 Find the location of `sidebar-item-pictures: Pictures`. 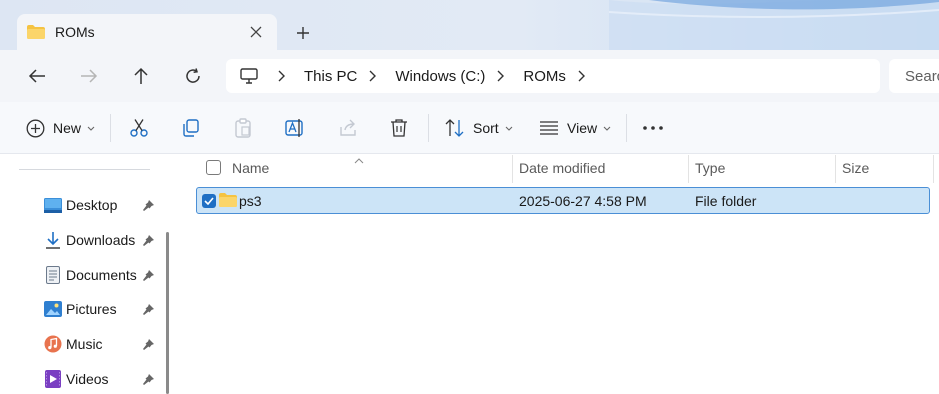

sidebar-item-pictures: Pictures is located at coordinates (104, 309).